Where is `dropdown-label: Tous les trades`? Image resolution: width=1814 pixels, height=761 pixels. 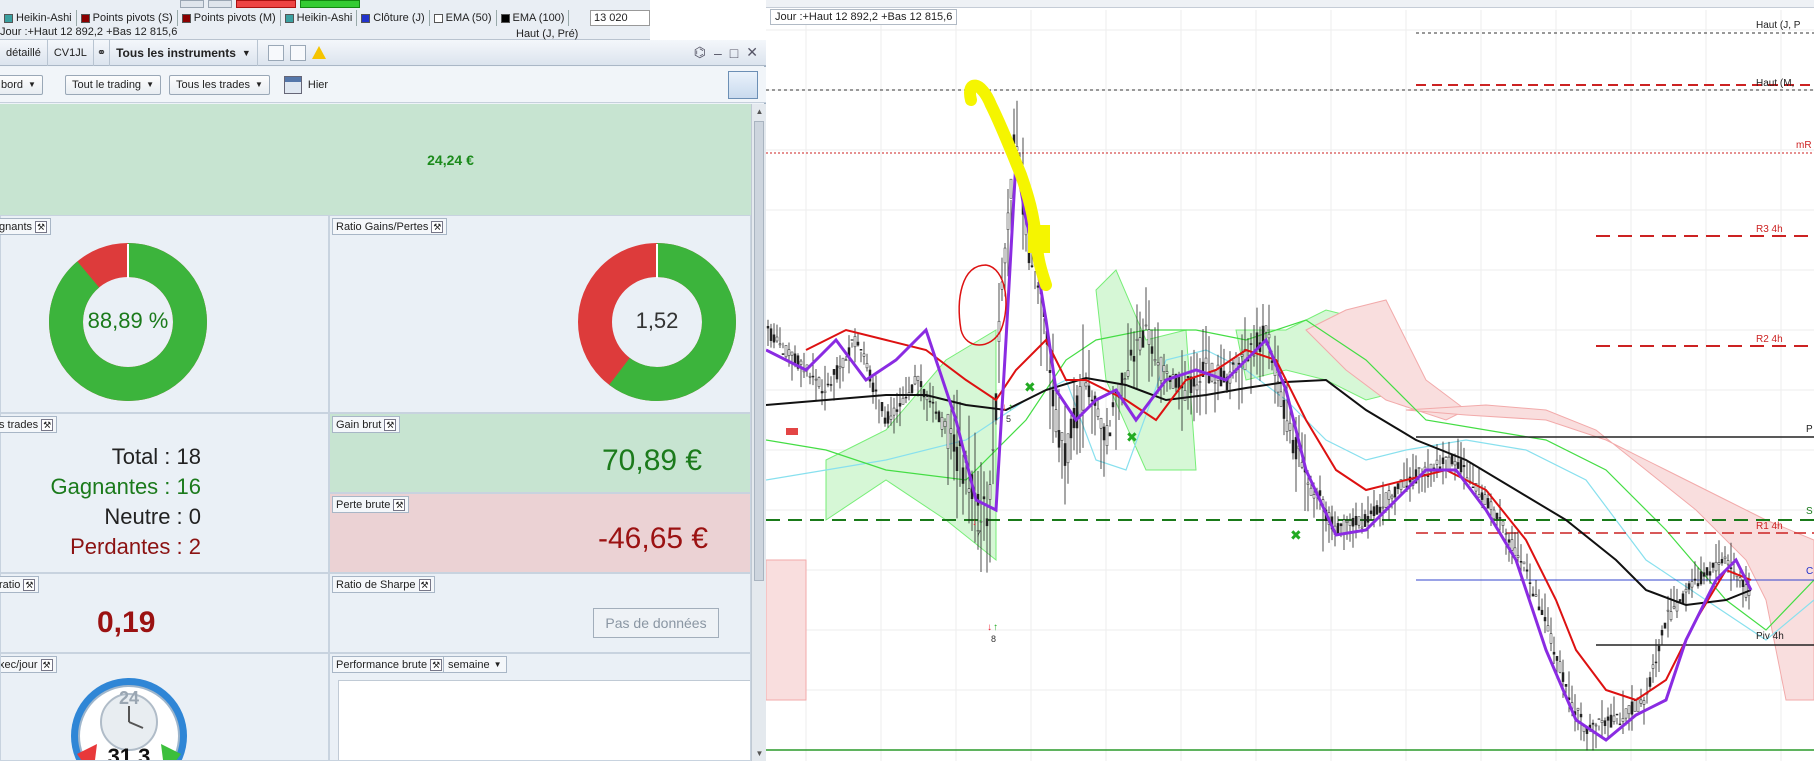
dropdown-label: Tous les trades is located at coordinates (212, 84).